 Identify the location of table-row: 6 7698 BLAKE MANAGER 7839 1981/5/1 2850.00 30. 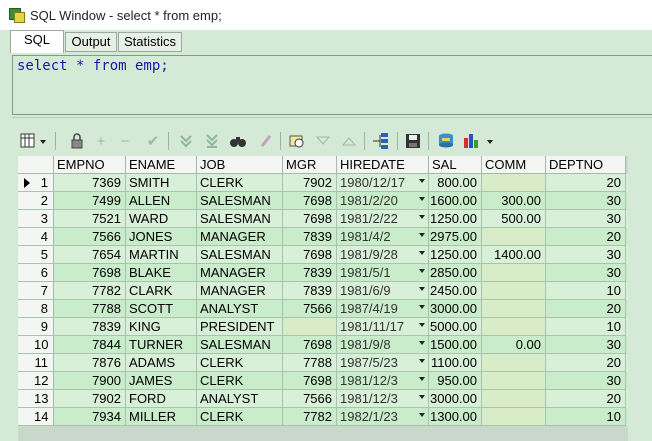
(323, 273).